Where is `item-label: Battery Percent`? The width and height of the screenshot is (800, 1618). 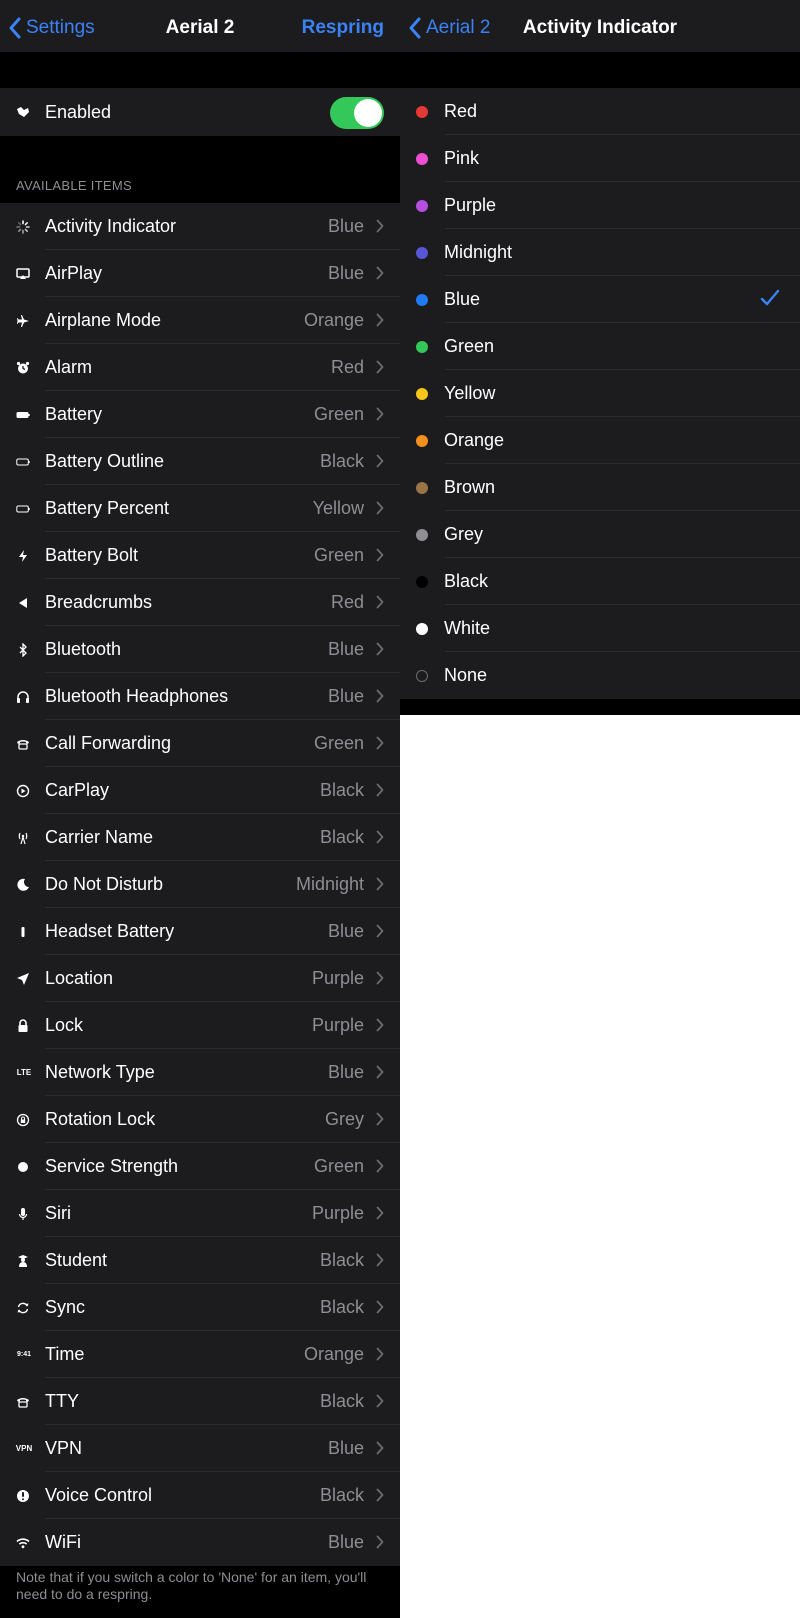 item-label: Battery Percent is located at coordinates (107, 508).